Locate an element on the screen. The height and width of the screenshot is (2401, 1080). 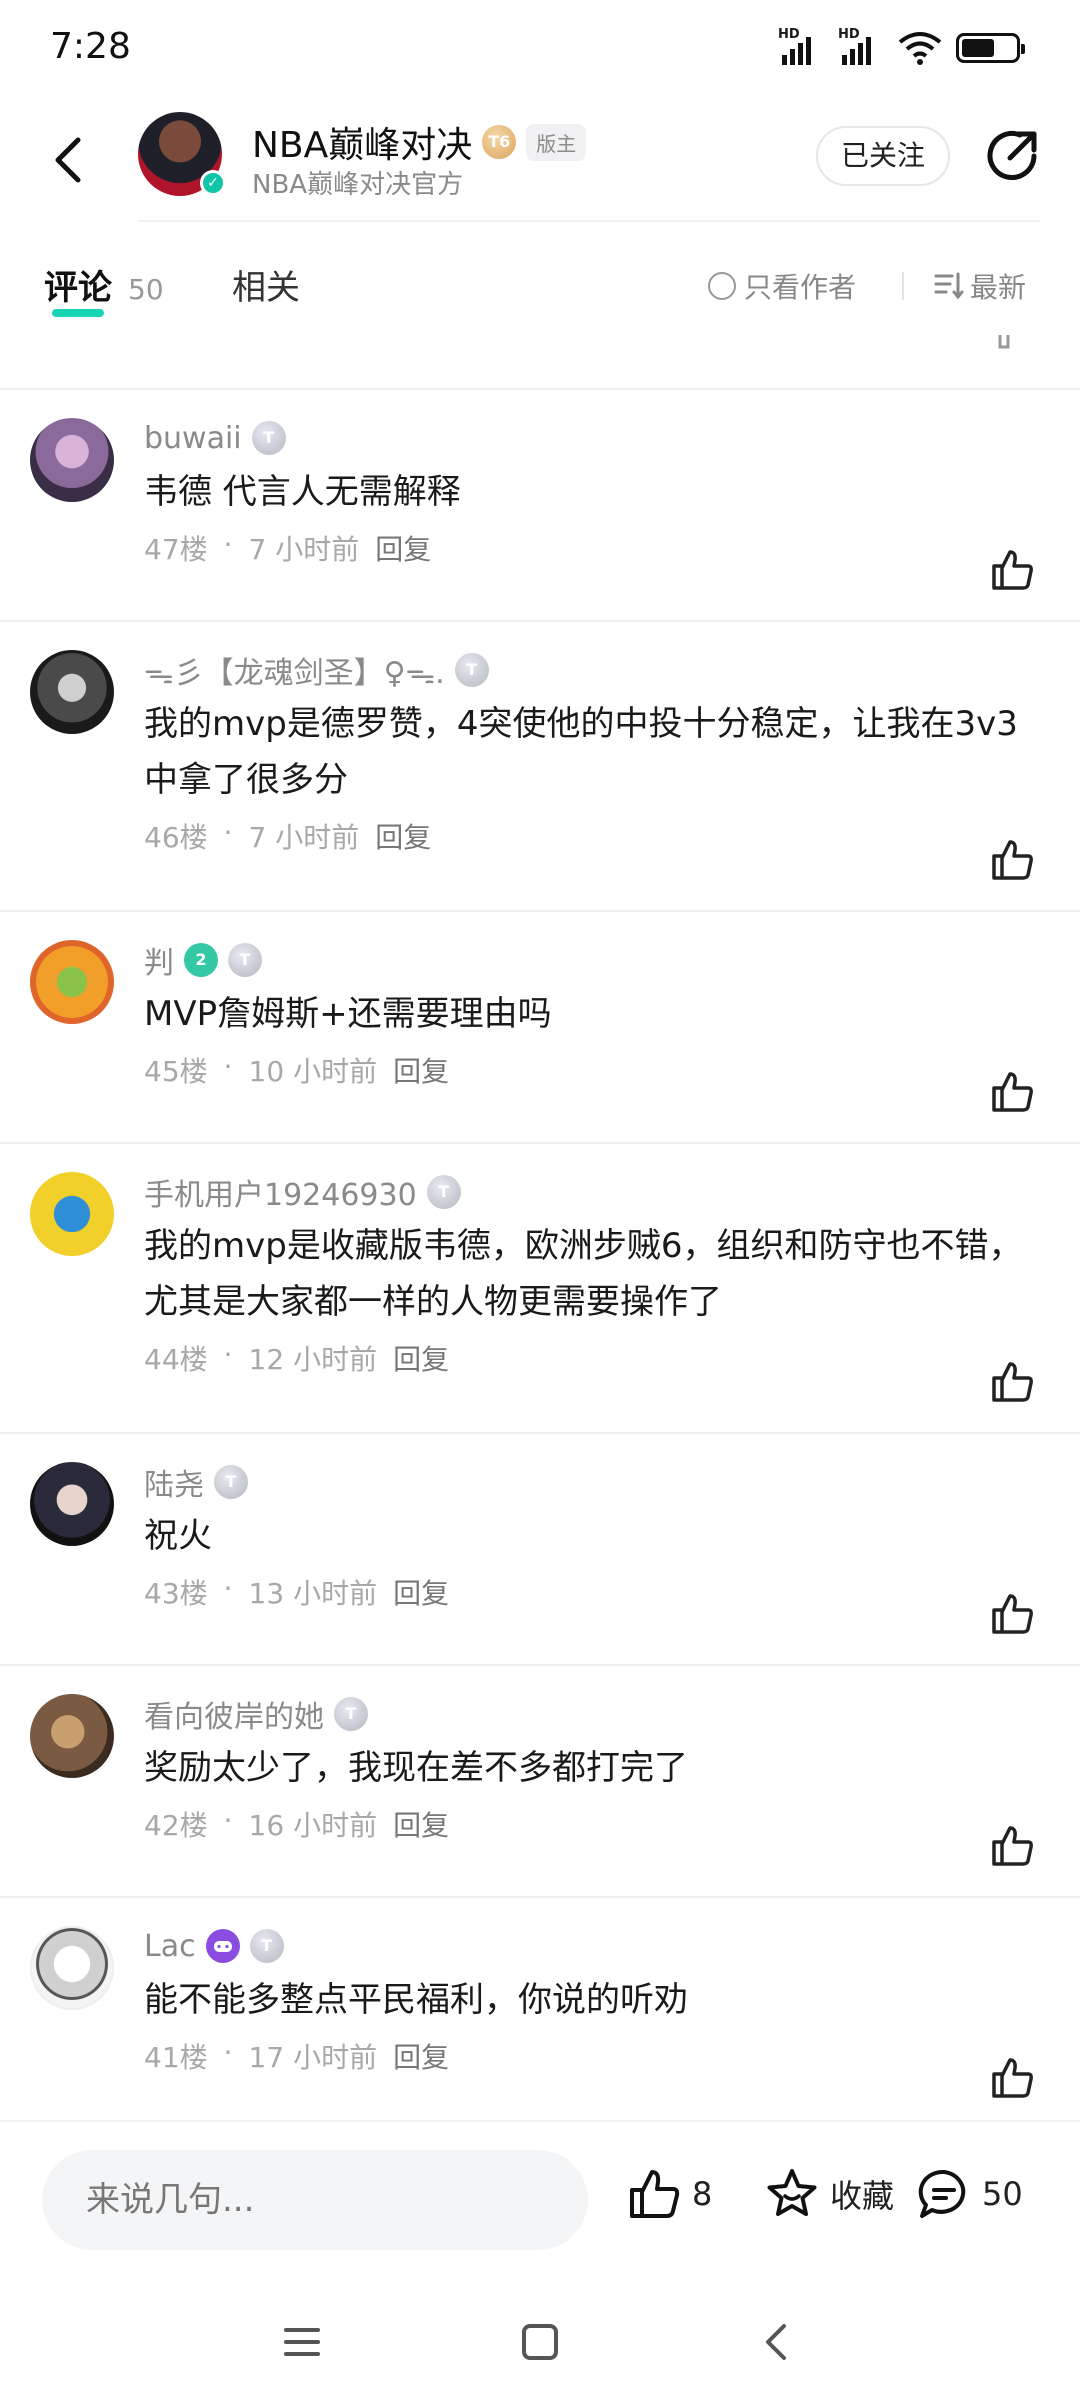
status-time: 7:28 is located at coordinates (90, 46).